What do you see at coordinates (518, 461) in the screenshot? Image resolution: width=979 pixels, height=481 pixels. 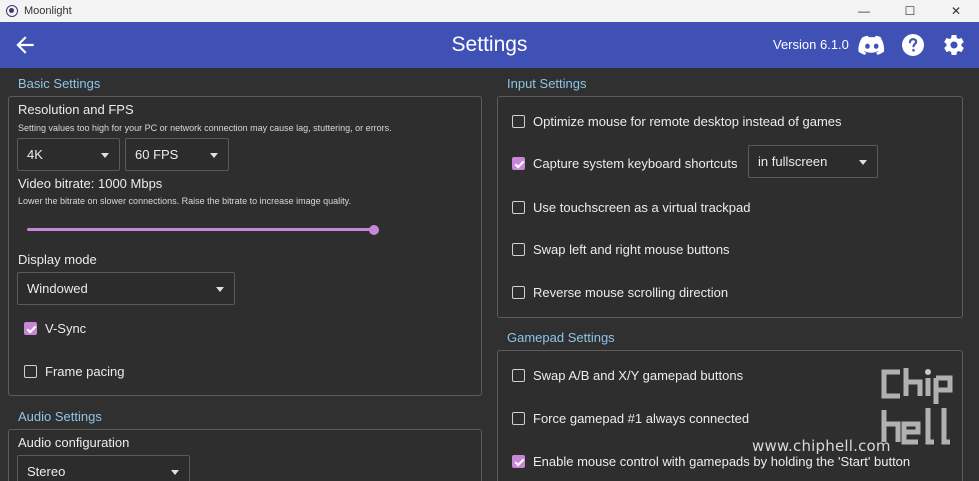 I see `gamepad-mouse-control-checkbox` at bounding box center [518, 461].